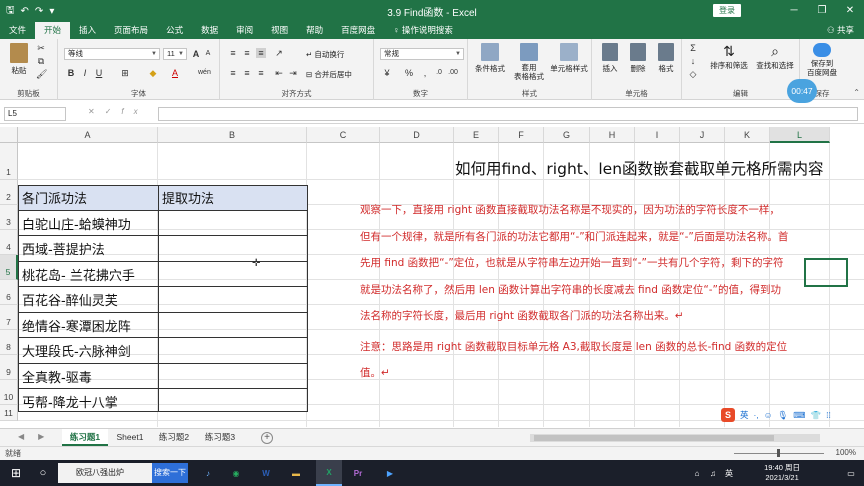  What do you see at coordinates (28, 436) in the screenshot?
I see `prev-sheet-icon: ◀` at bounding box center [28, 436].